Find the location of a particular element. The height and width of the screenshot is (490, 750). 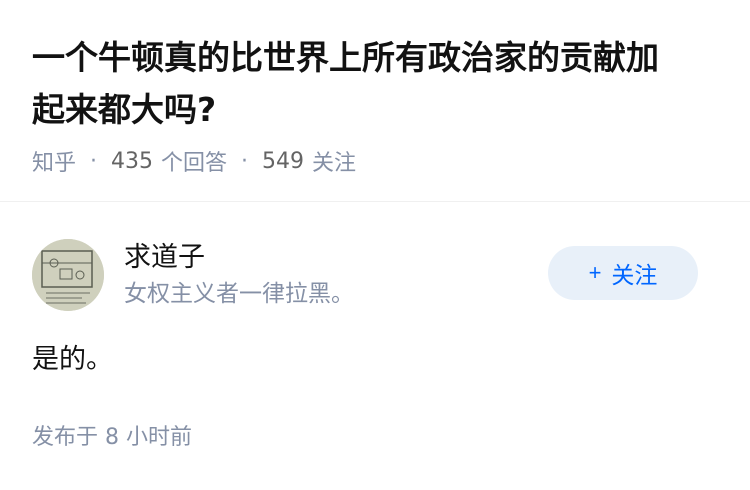

publish-time: 8 小时前 is located at coordinates (149, 437).